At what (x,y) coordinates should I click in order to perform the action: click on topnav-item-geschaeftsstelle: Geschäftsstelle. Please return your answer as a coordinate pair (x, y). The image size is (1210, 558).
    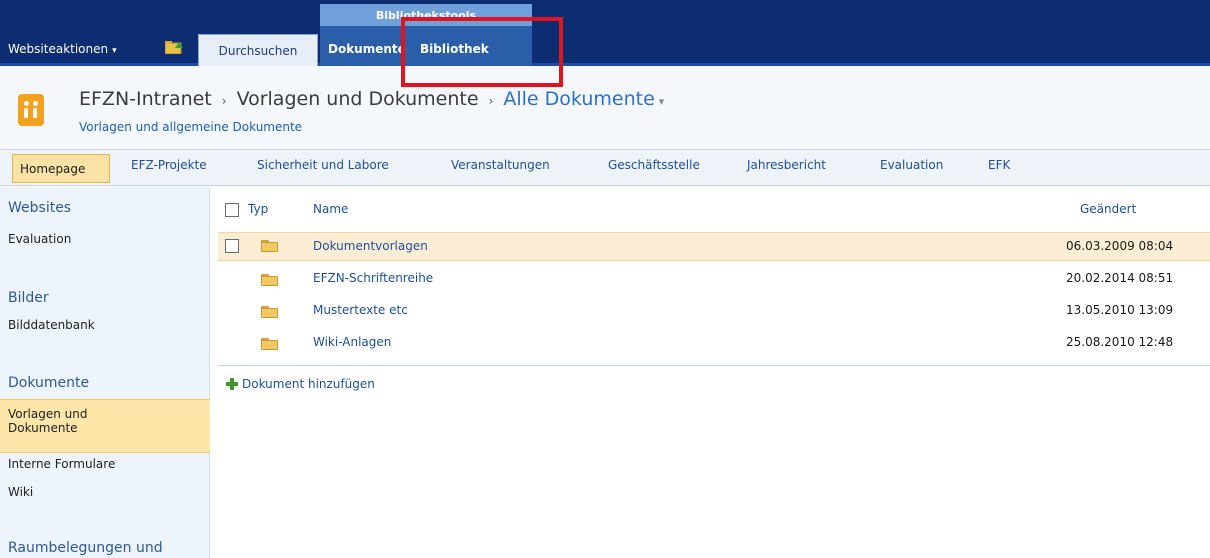
    Looking at the image, I should click on (654, 165).